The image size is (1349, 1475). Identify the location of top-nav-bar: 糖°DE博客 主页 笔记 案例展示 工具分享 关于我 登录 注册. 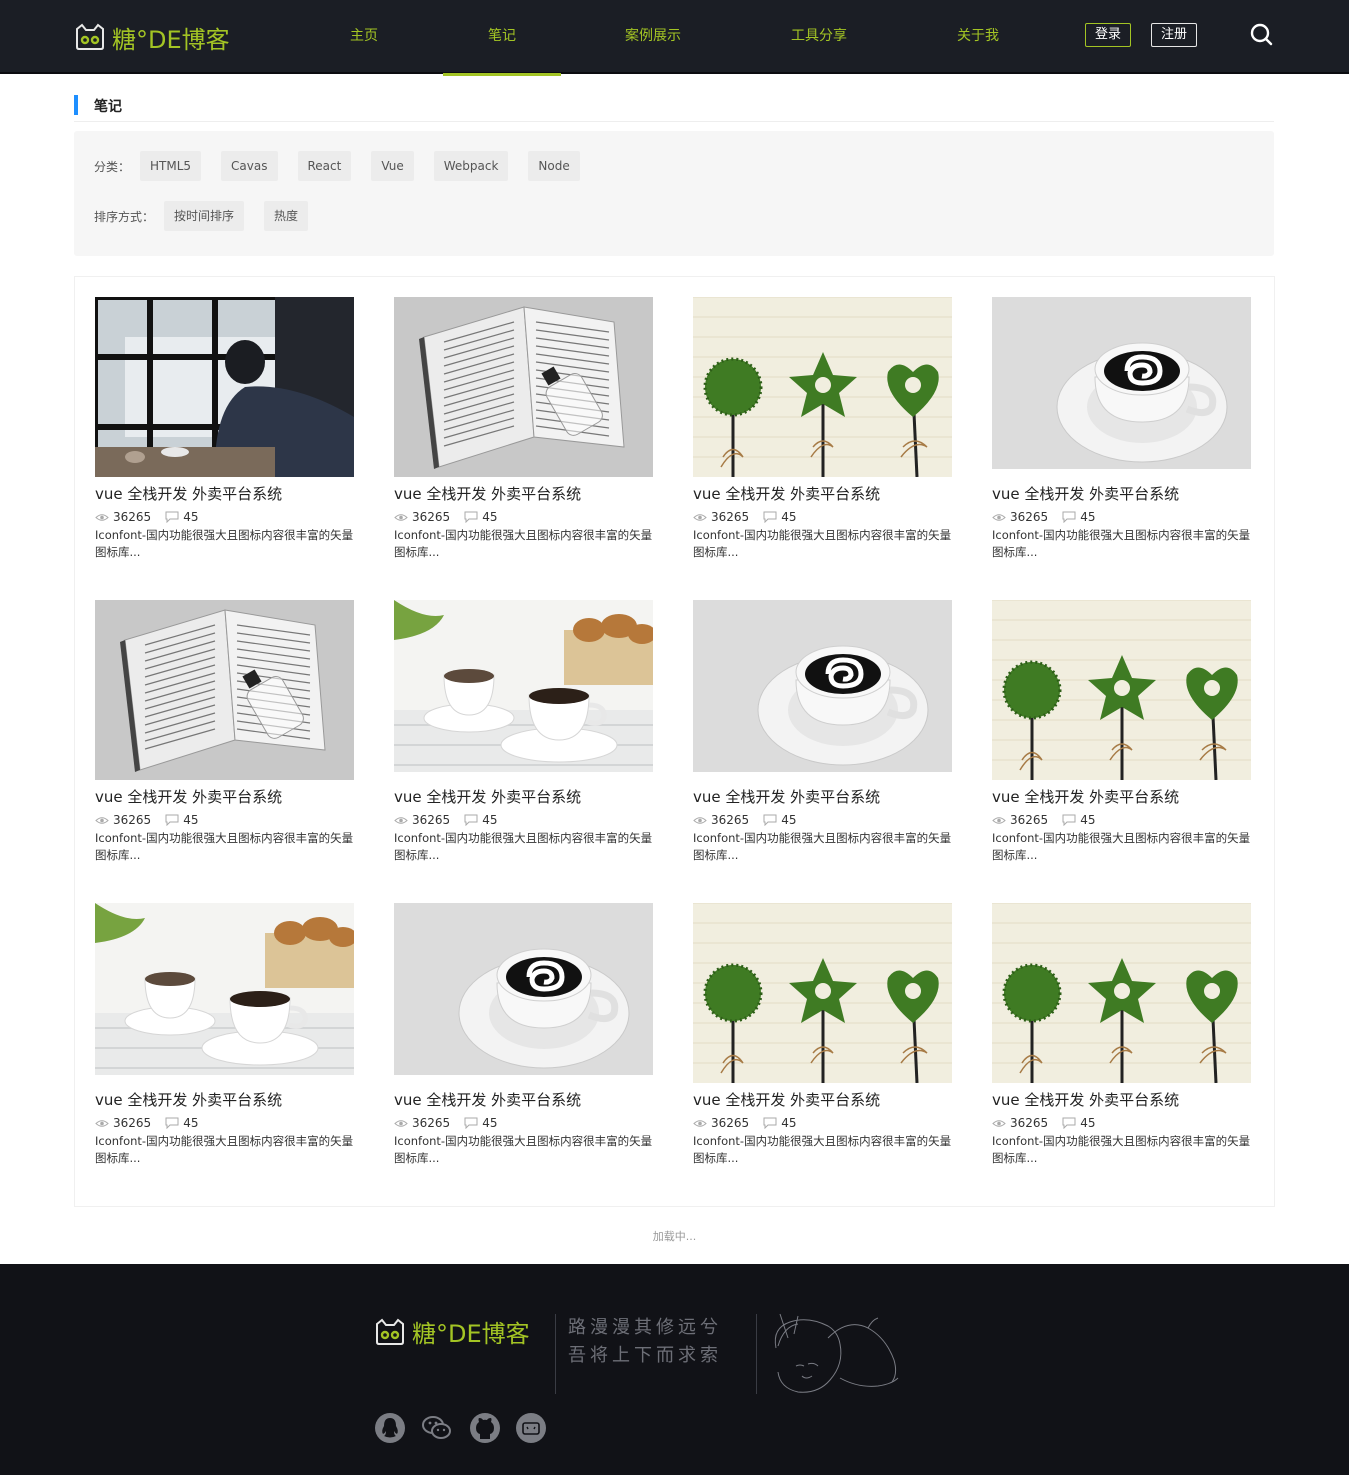
(674, 38).